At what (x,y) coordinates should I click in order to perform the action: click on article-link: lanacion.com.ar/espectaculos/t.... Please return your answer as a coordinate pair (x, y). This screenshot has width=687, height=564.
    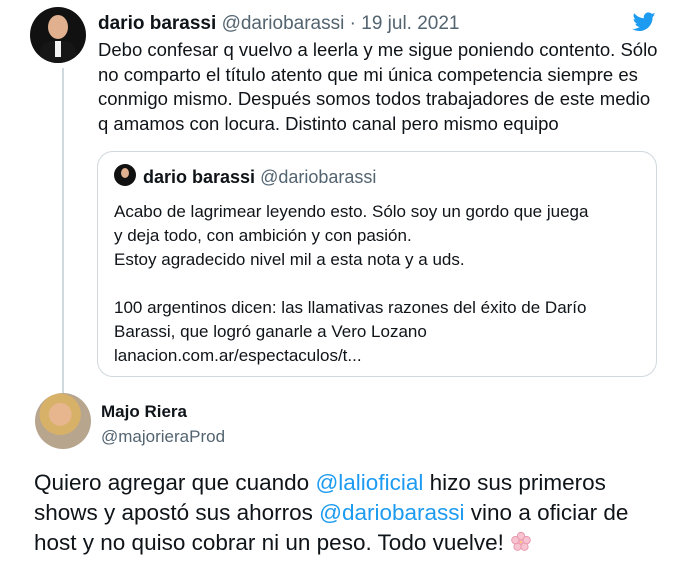
    Looking at the image, I should click on (379, 356).